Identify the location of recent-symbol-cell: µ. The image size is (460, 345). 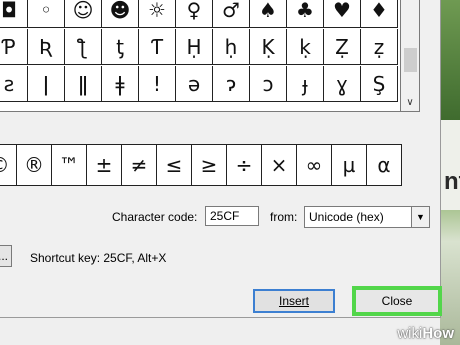
(349, 165).